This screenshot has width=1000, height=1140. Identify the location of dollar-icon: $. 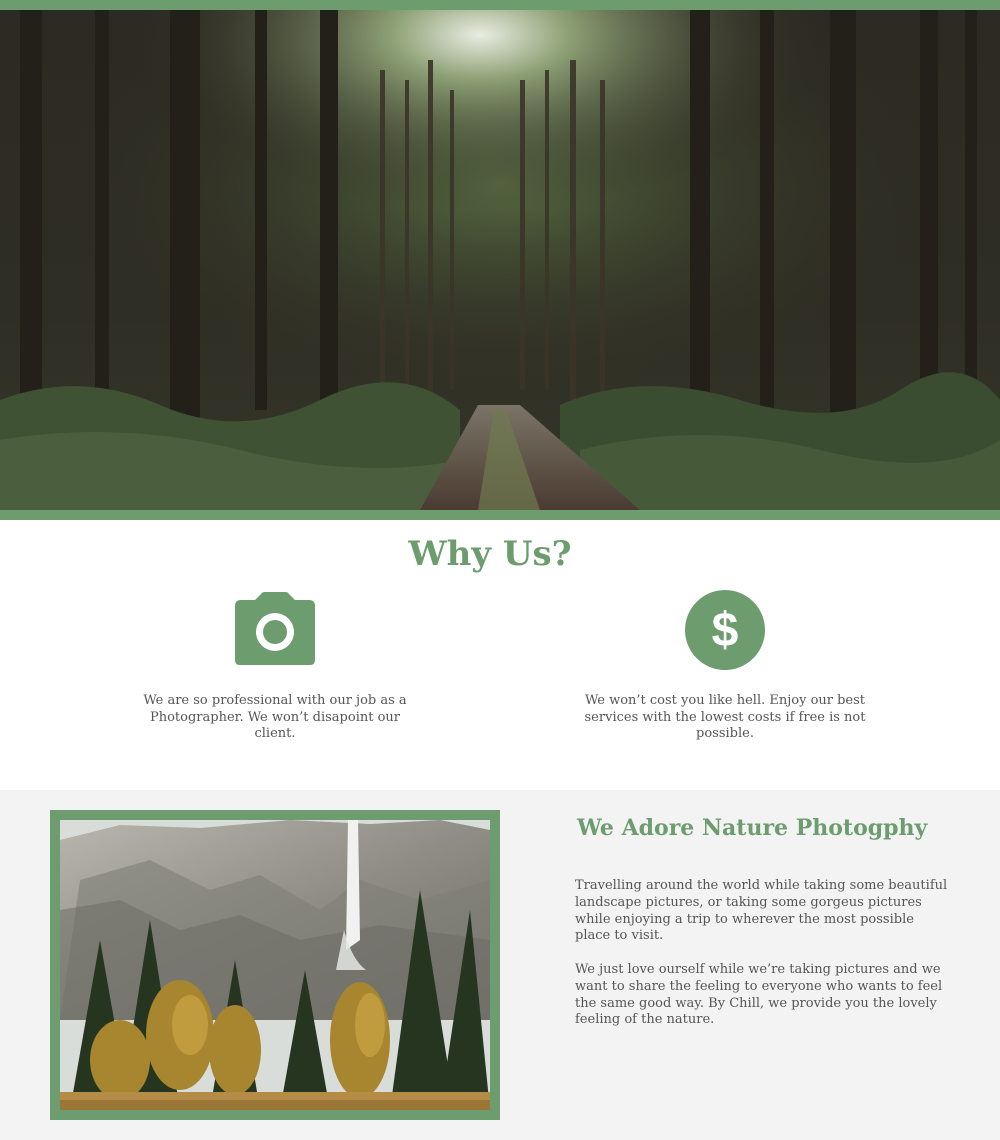
(725, 630).